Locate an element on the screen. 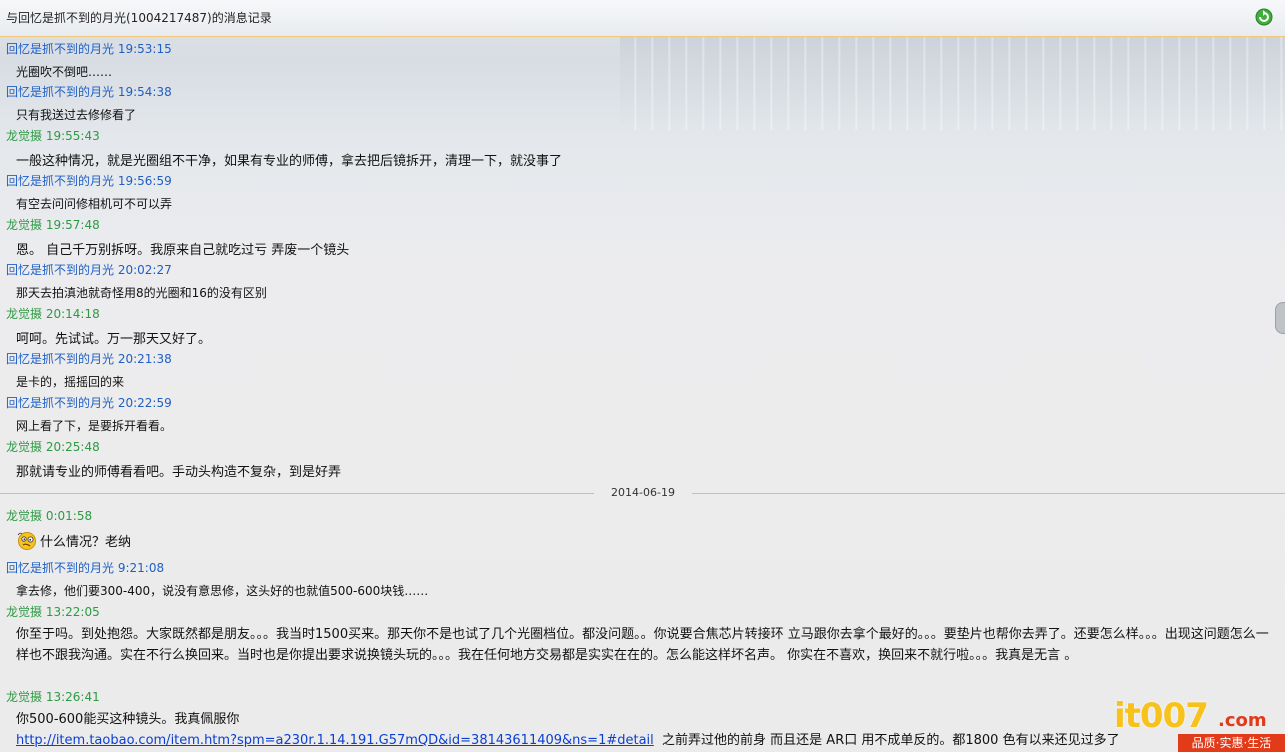 This screenshot has width=1285, height=752. watermark-domain: .com is located at coordinates (1242, 720).